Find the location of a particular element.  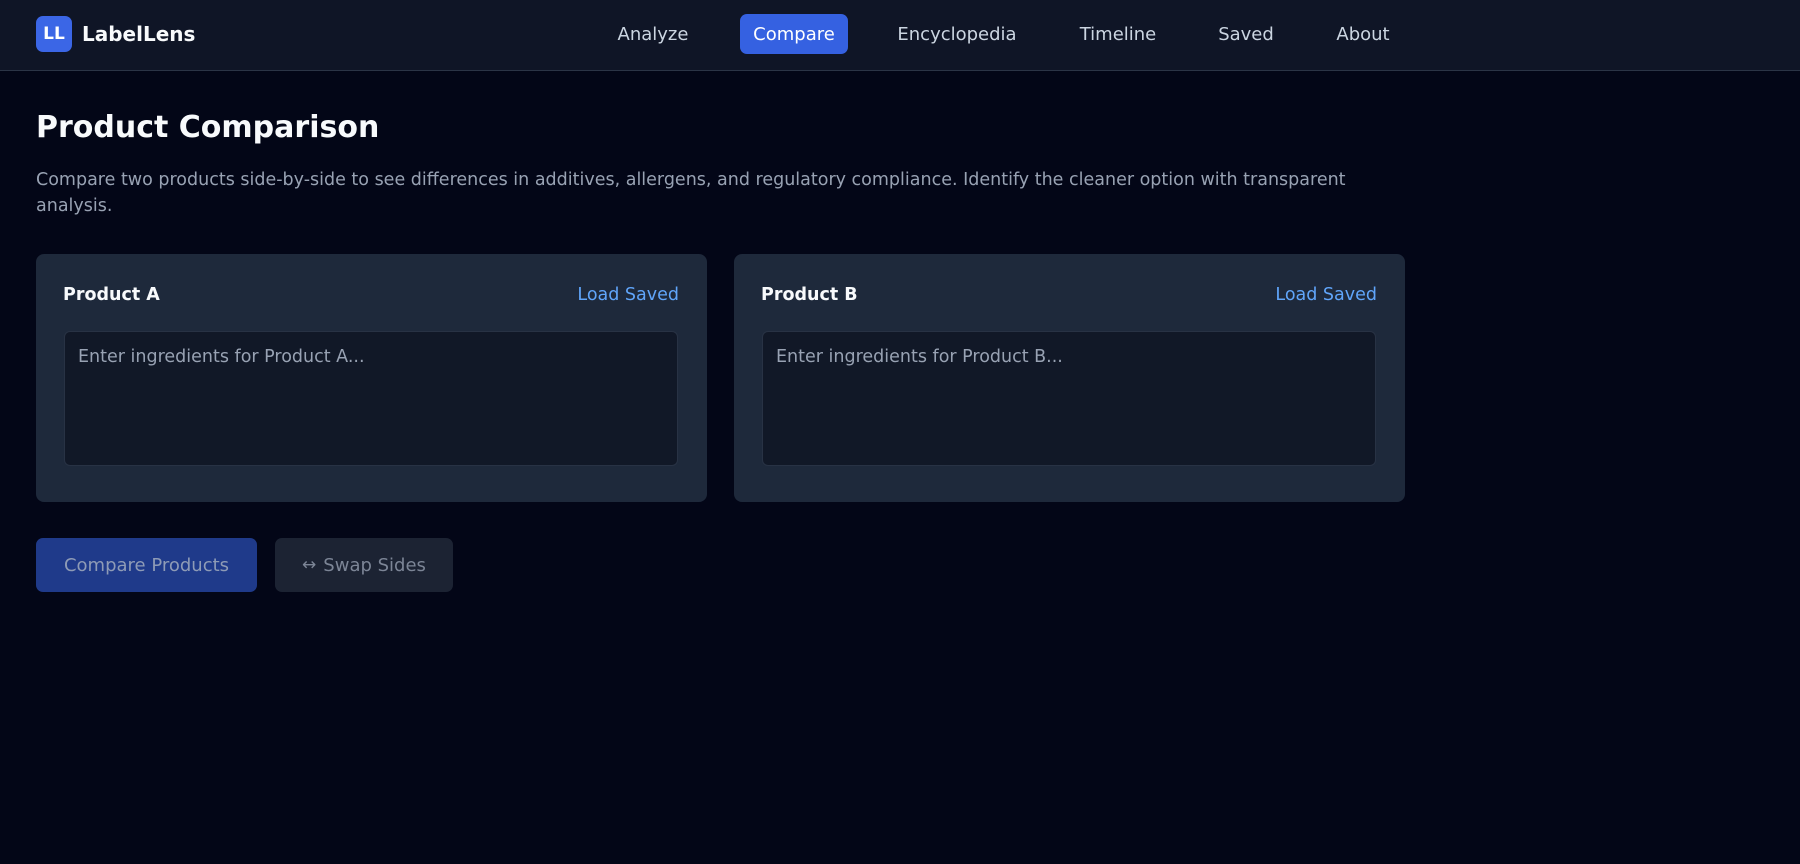

product-b-panel: Product B Load Saved is located at coordinates (1069, 378).